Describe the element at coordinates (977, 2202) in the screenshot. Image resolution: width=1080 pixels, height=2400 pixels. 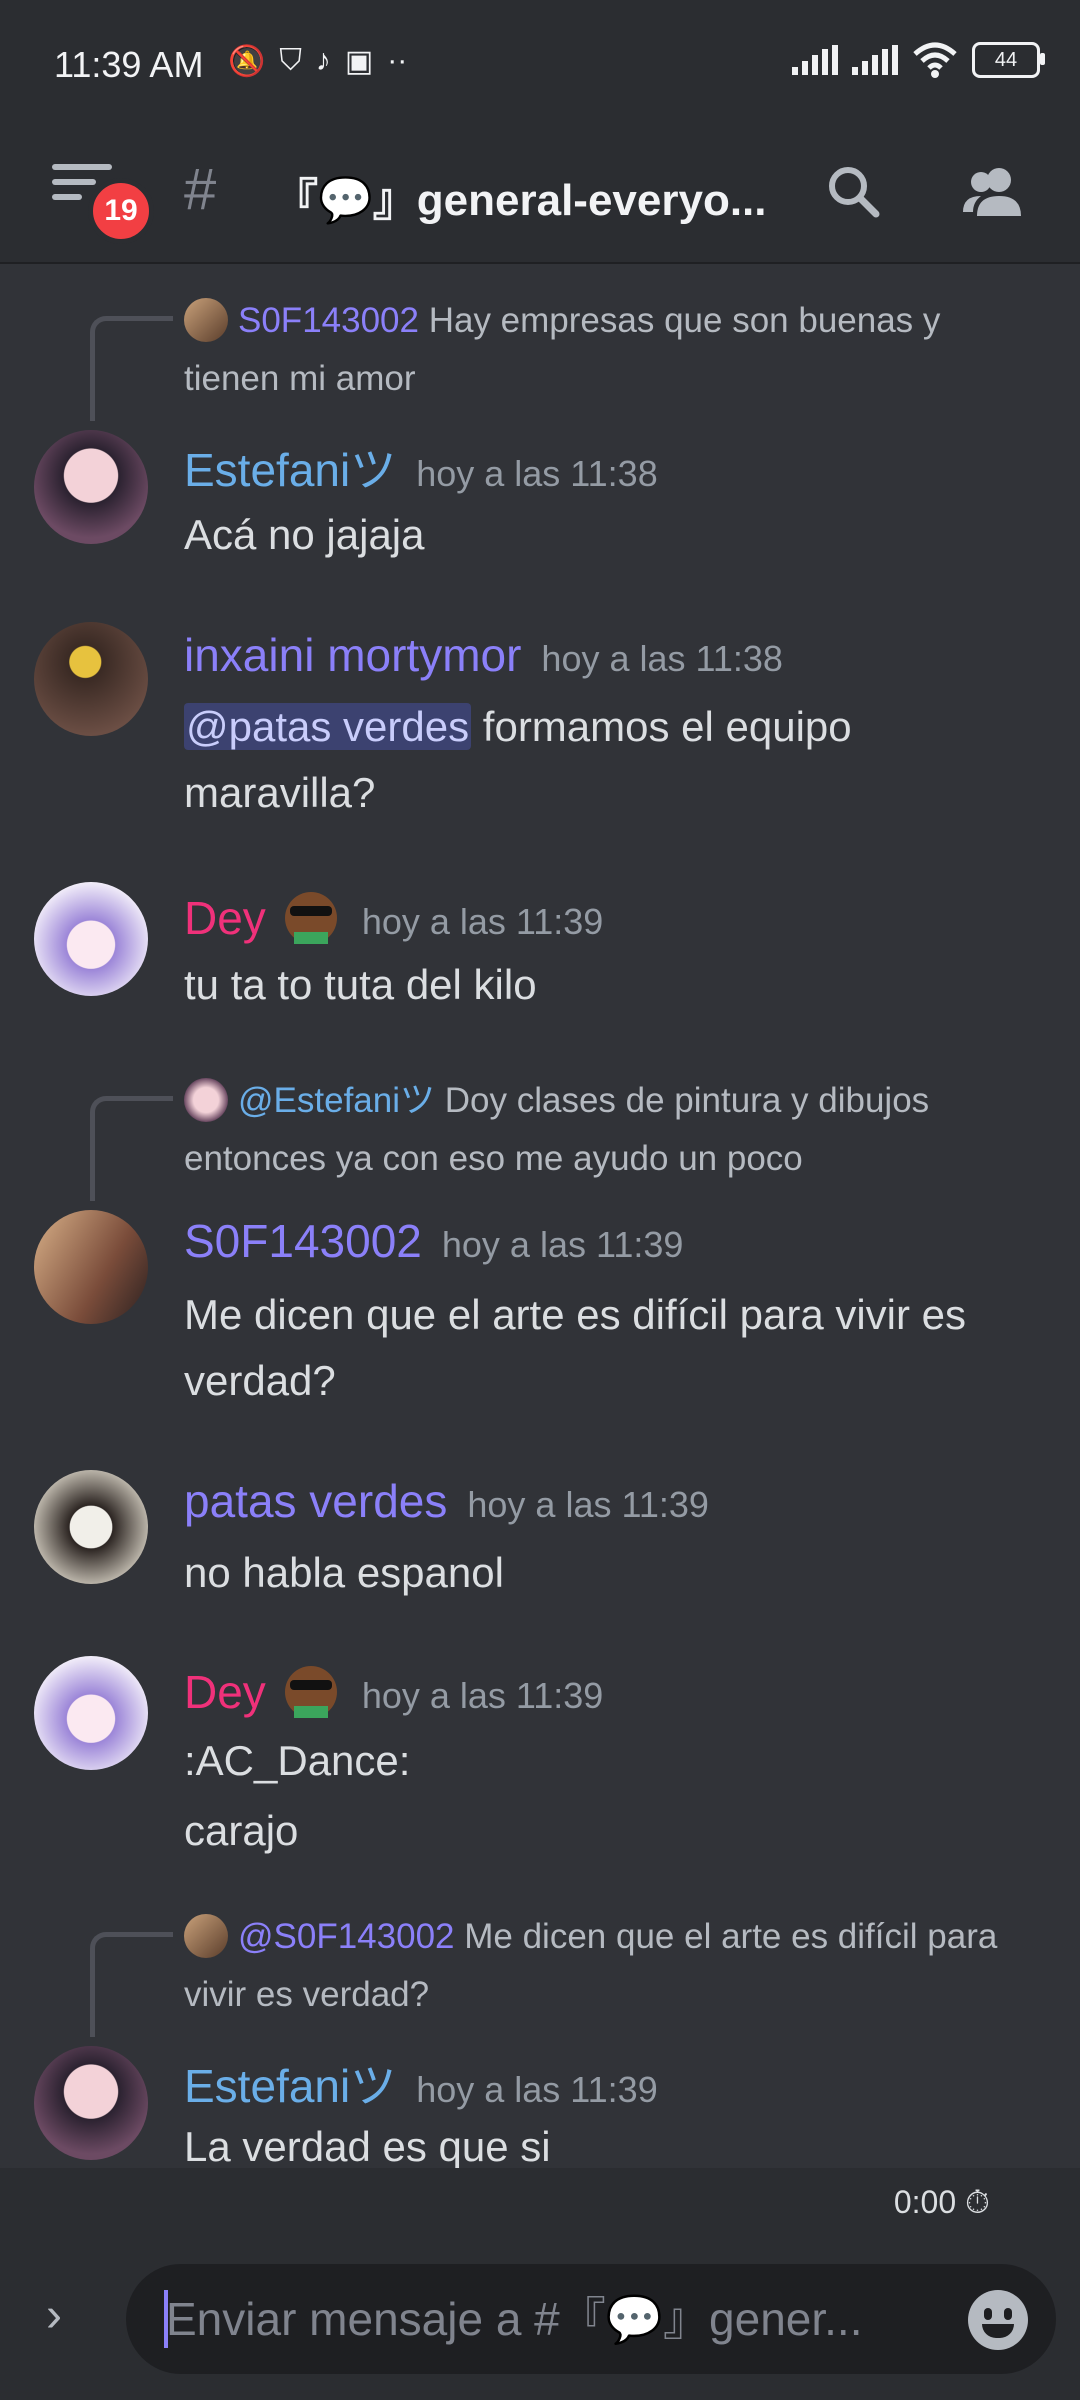
I see `stopwatch-icon: ⏱` at that location.